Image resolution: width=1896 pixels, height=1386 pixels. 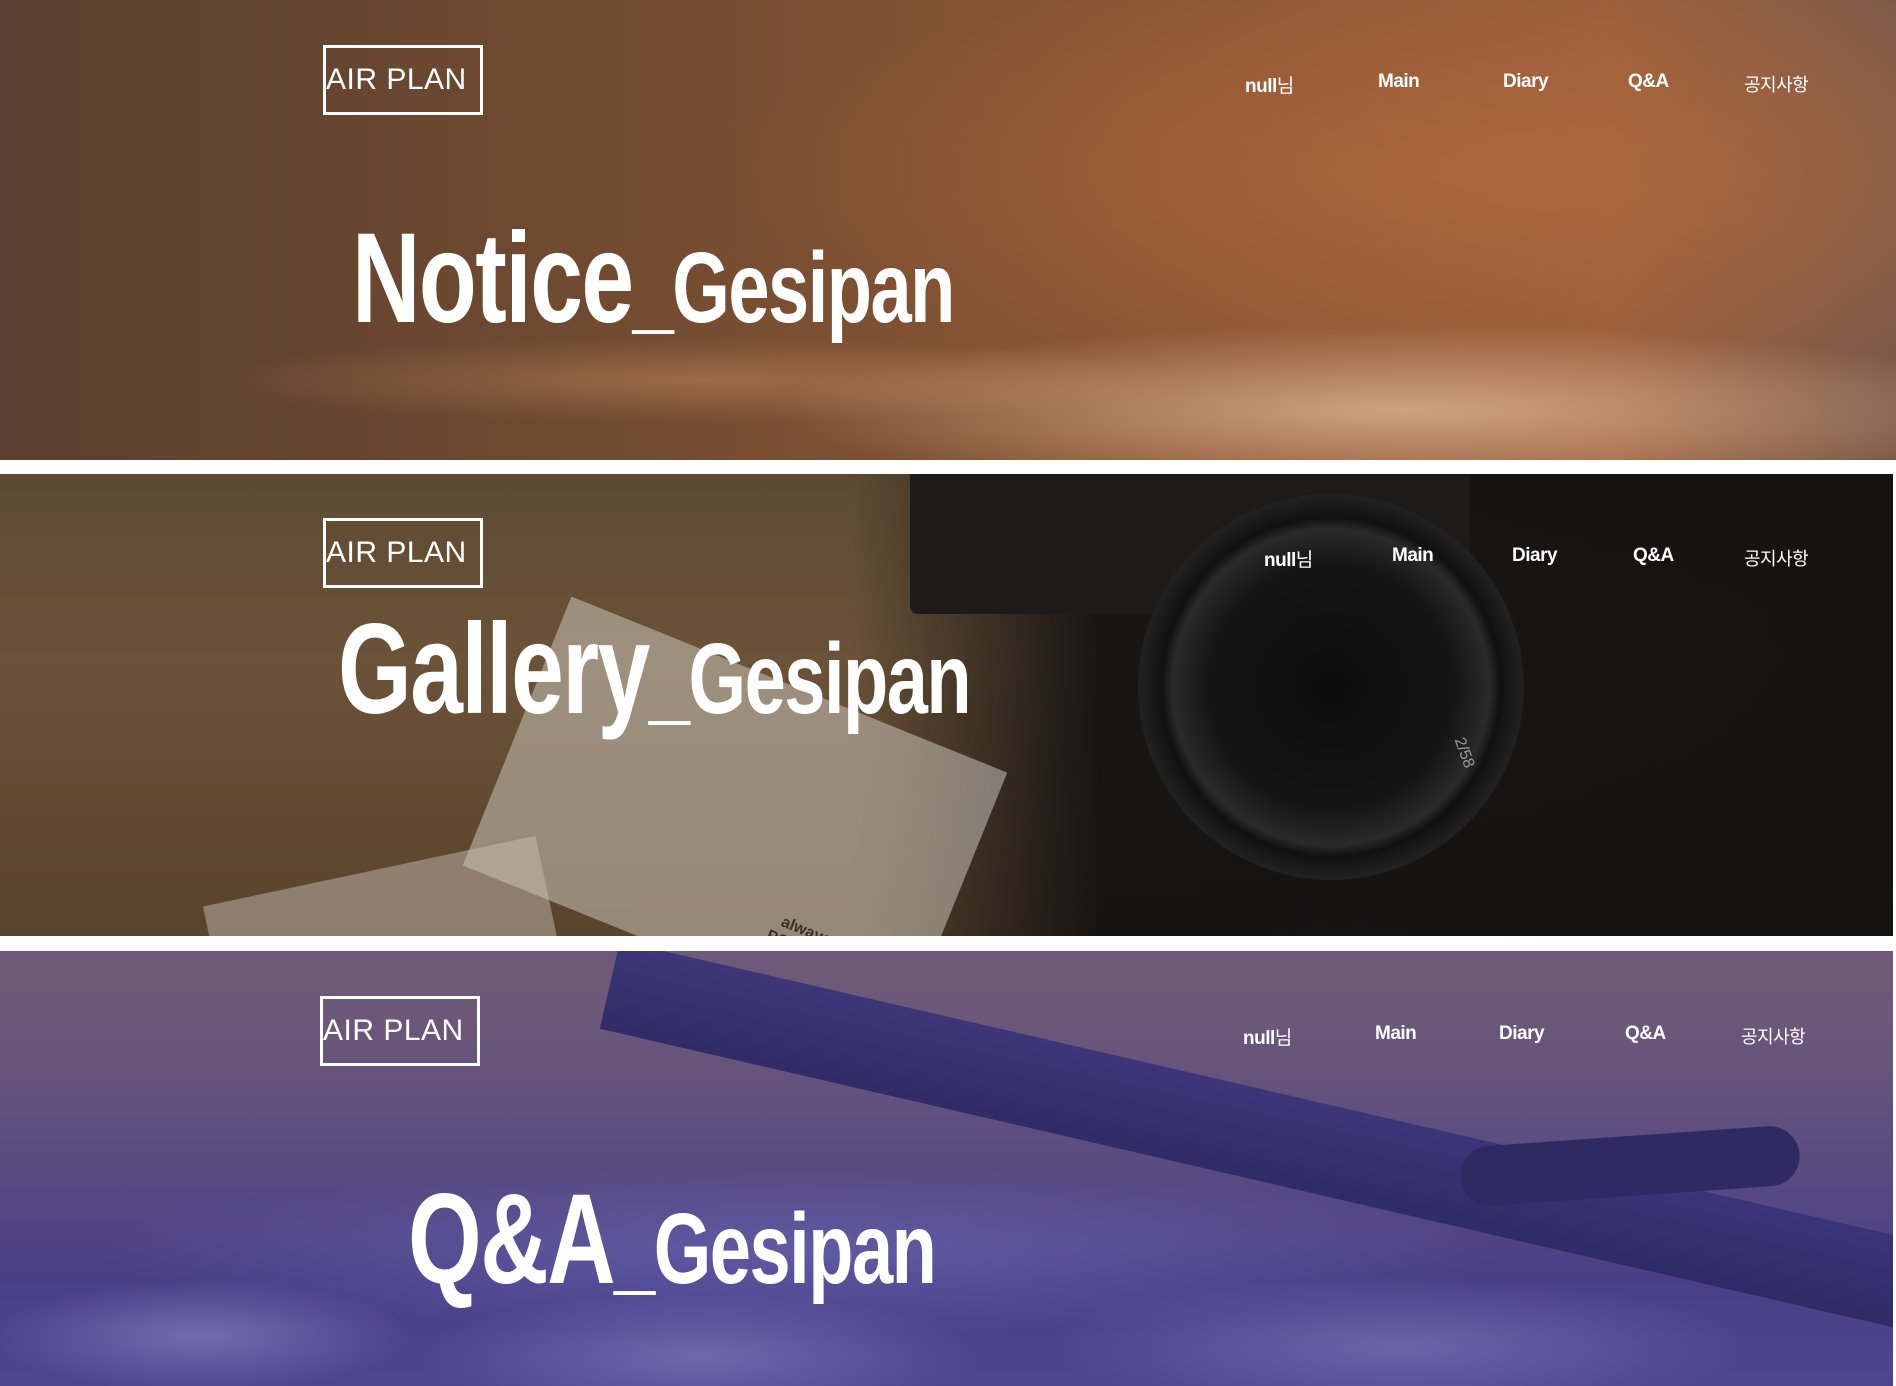 What do you see at coordinates (1464, 753) in the screenshot?
I see `lens-text: 2/58` at bounding box center [1464, 753].